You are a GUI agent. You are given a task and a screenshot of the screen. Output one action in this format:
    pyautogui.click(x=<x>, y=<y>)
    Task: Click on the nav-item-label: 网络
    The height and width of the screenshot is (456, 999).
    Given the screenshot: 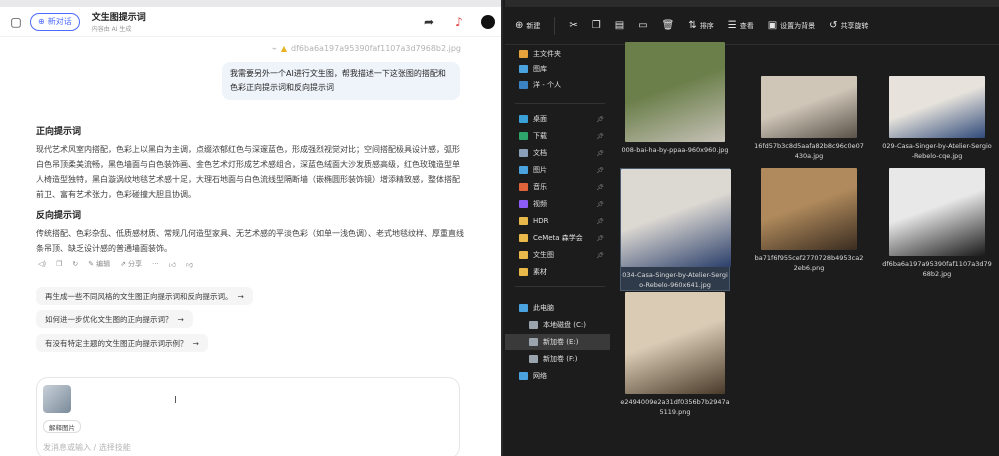 What is the action you would take?
    pyautogui.click(x=540, y=376)
    